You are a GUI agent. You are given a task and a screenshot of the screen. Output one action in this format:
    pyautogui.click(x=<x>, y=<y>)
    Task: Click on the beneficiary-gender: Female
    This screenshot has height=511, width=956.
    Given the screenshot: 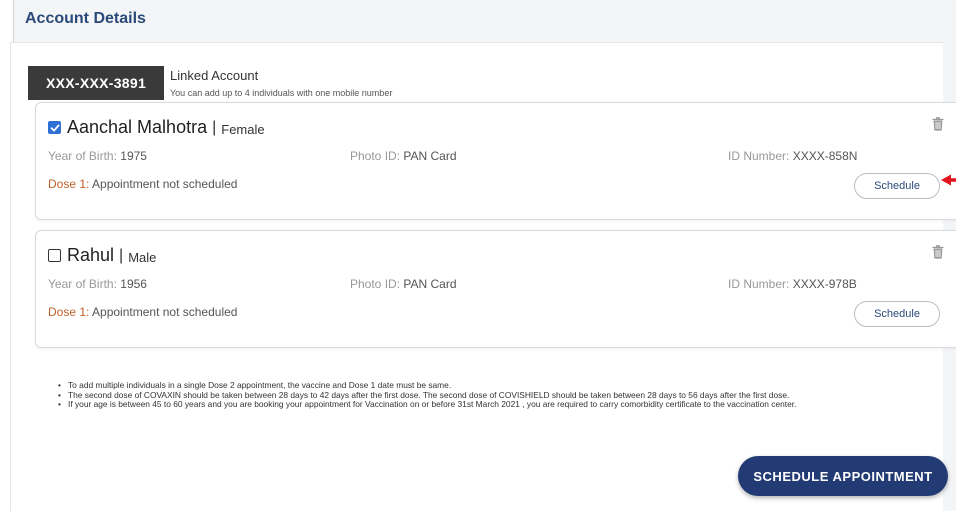 What is the action you would take?
    pyautogui.click(x=243, y=129)
    